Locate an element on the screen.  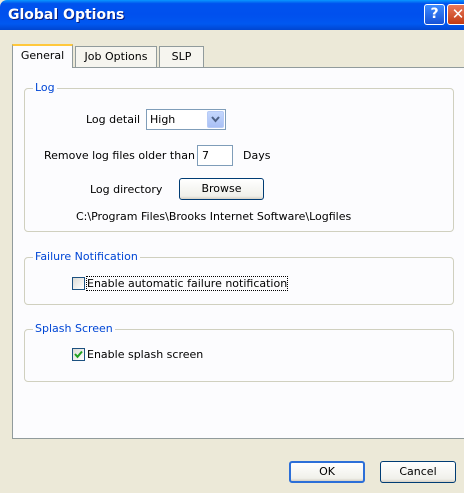
splash-group-legend: Splash Screen is located at coordinates (74, 328).